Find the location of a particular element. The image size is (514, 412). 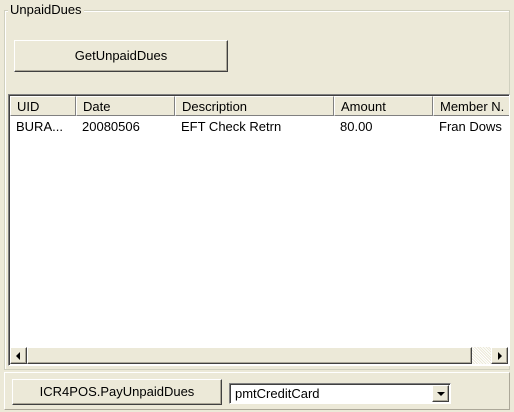

cell-description: EFT Check Retrn is located at coordinates (231, 126).